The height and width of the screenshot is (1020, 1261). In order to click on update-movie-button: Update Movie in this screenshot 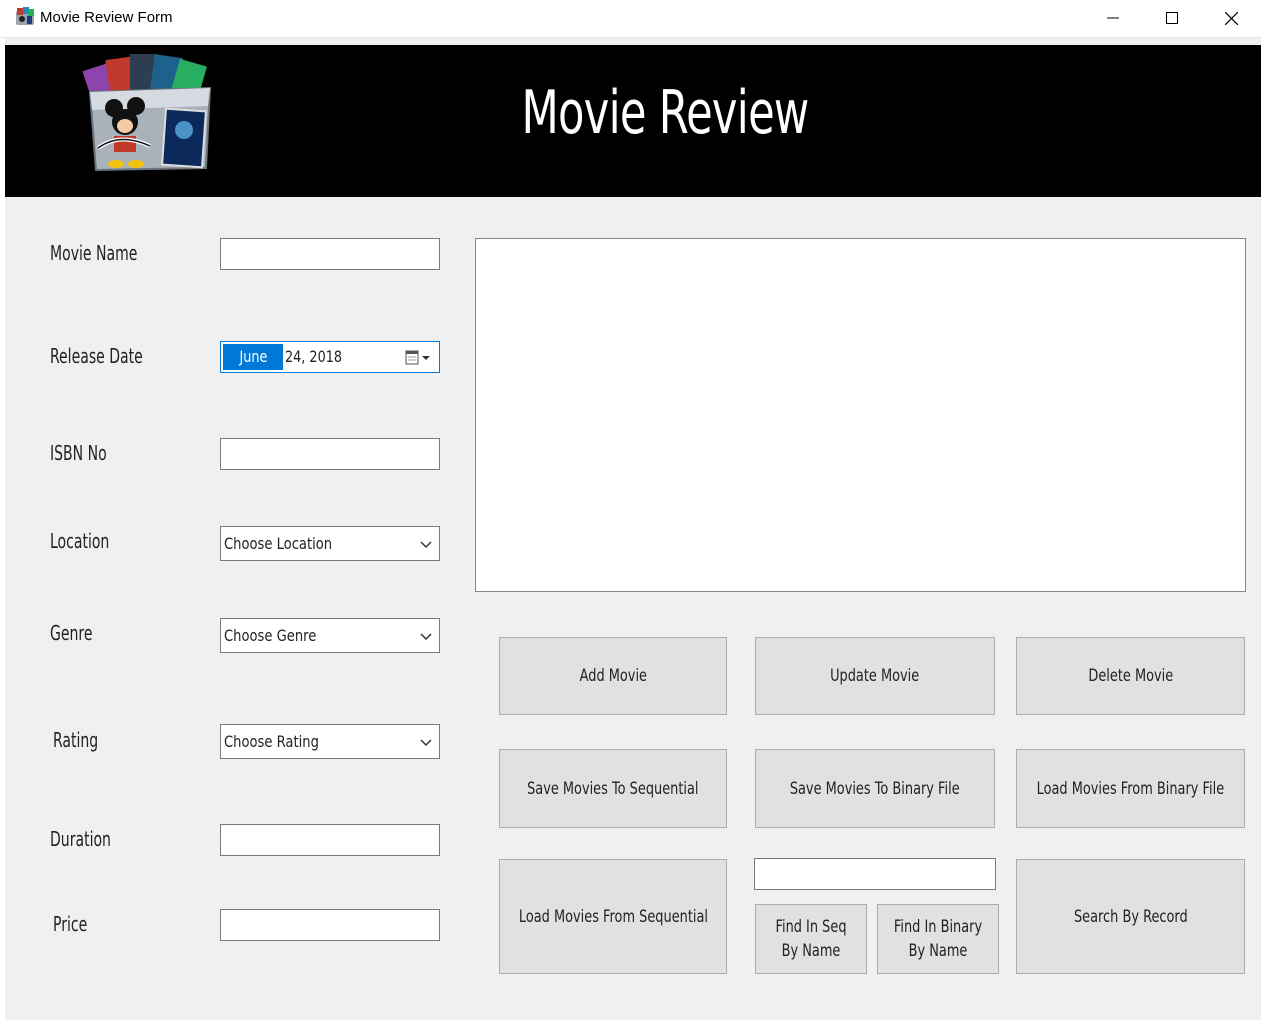, I will do `click(875, 676)`.